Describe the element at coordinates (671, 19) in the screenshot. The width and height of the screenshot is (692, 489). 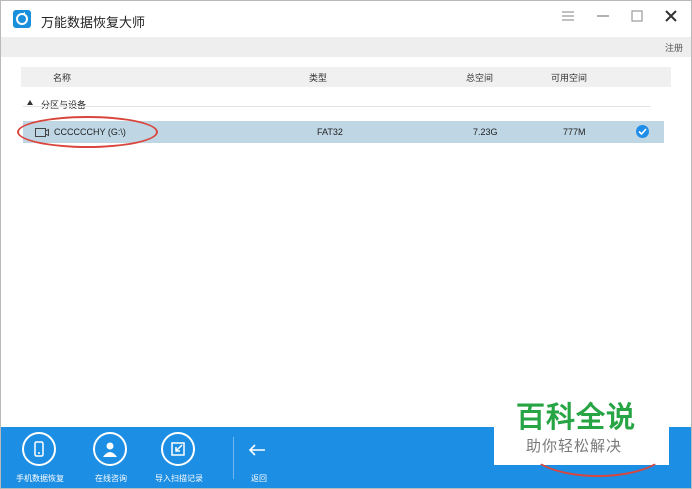
I see `close-button` at that location.